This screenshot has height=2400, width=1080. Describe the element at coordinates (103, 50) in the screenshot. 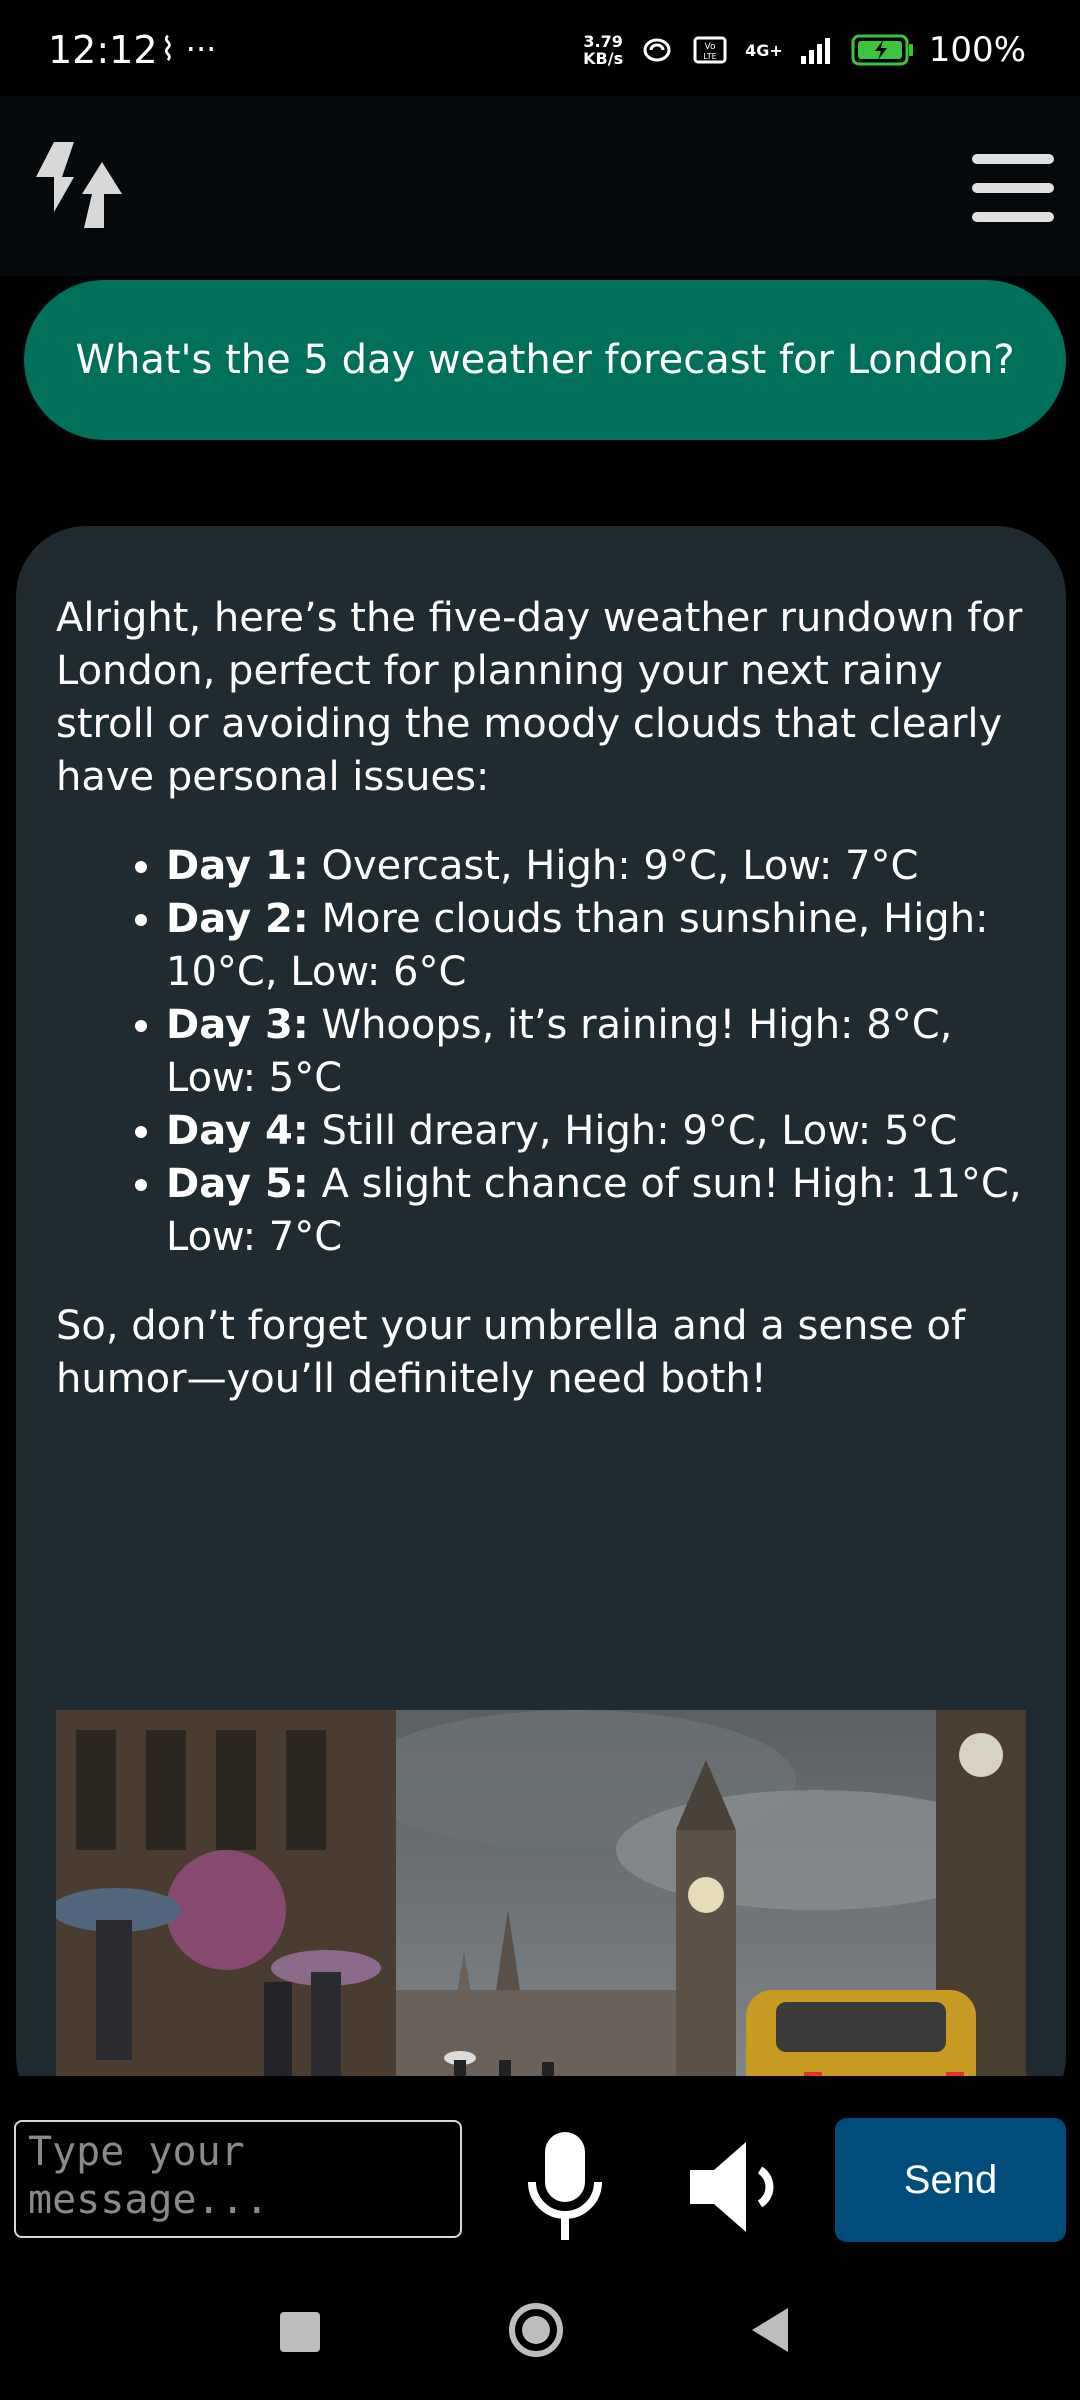

I see `status-time: 12:12` at that location.